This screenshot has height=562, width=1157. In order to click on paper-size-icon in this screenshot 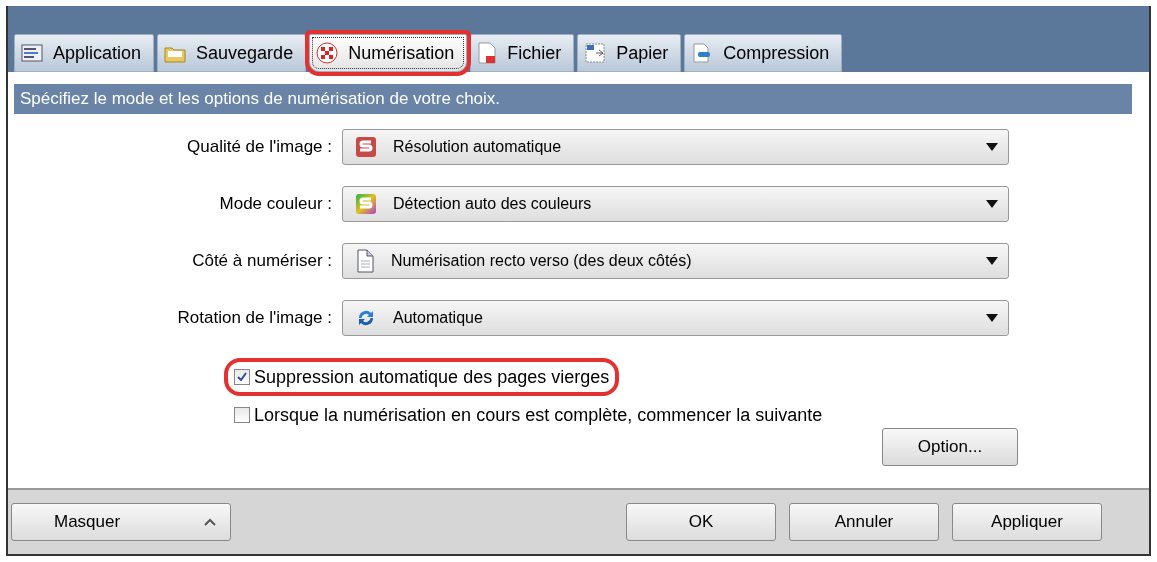, I will do `click(595, 53)`.